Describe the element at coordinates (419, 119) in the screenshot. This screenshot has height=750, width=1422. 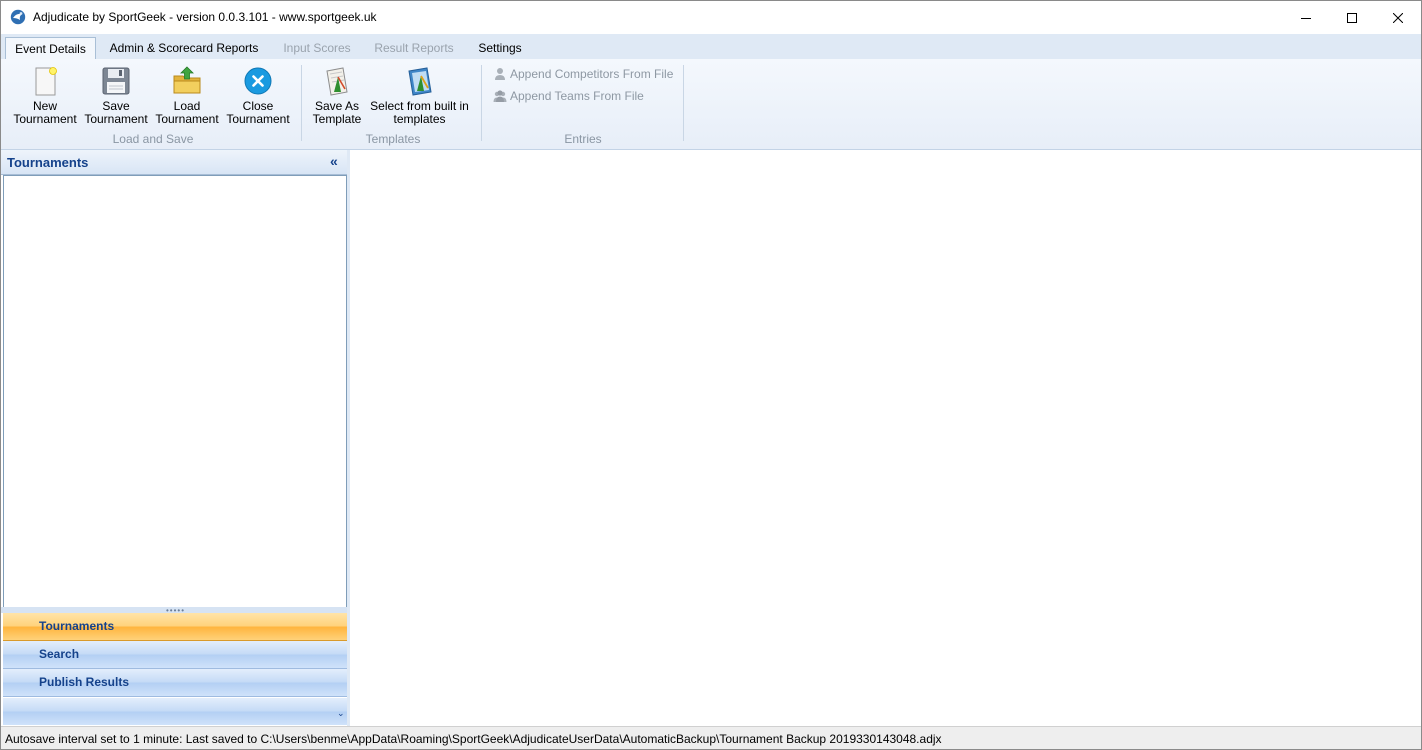
I see `select-template-label-line2: templates` at that location.